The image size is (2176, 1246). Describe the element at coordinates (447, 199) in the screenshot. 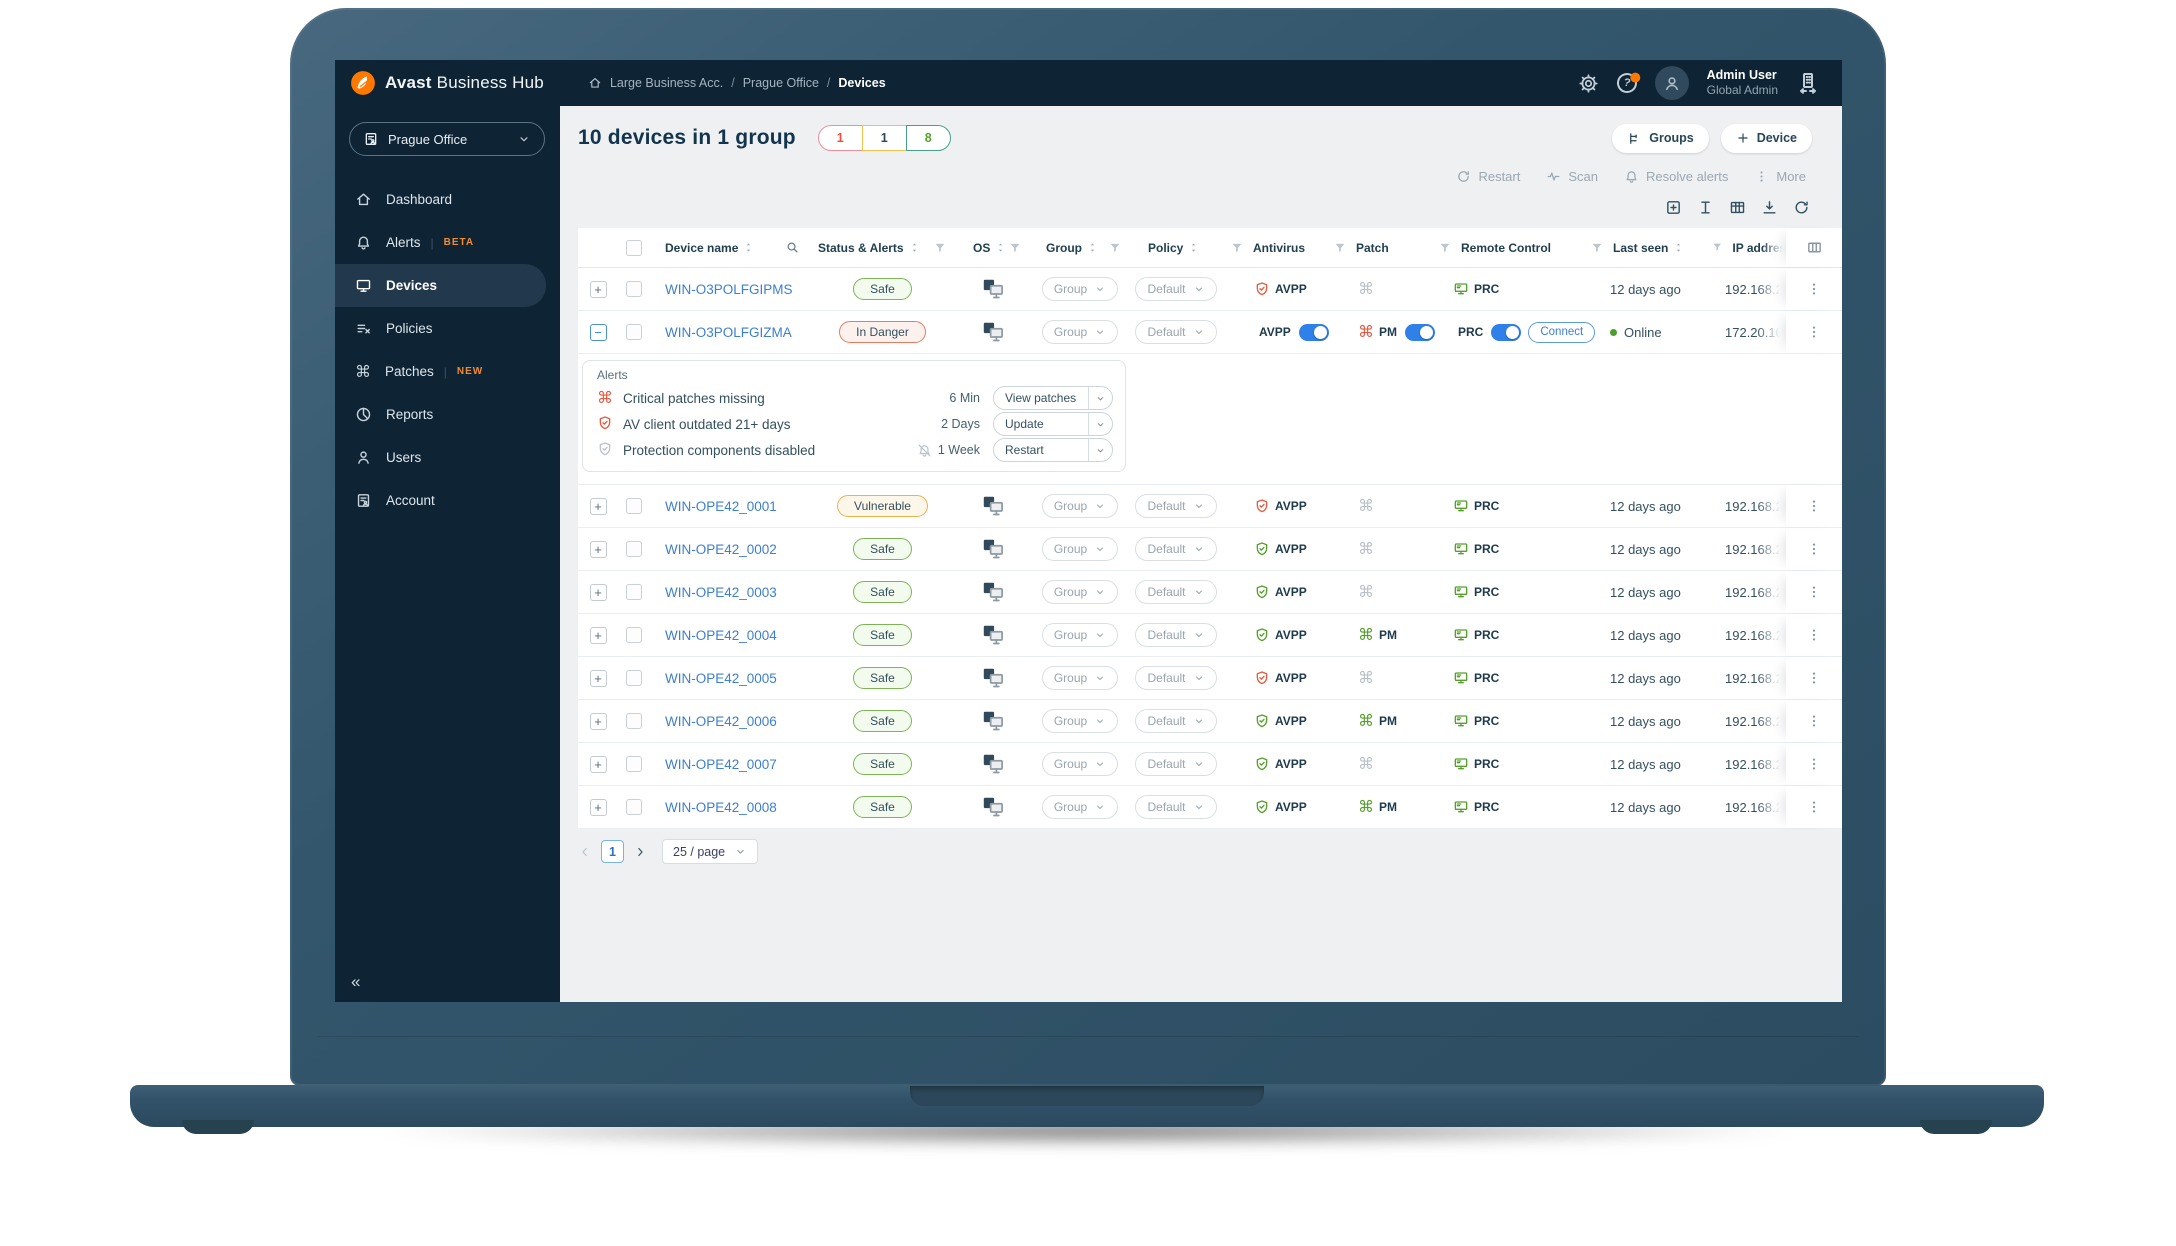

I see `sidebar-item-dashboard: Dashboard` at that location.